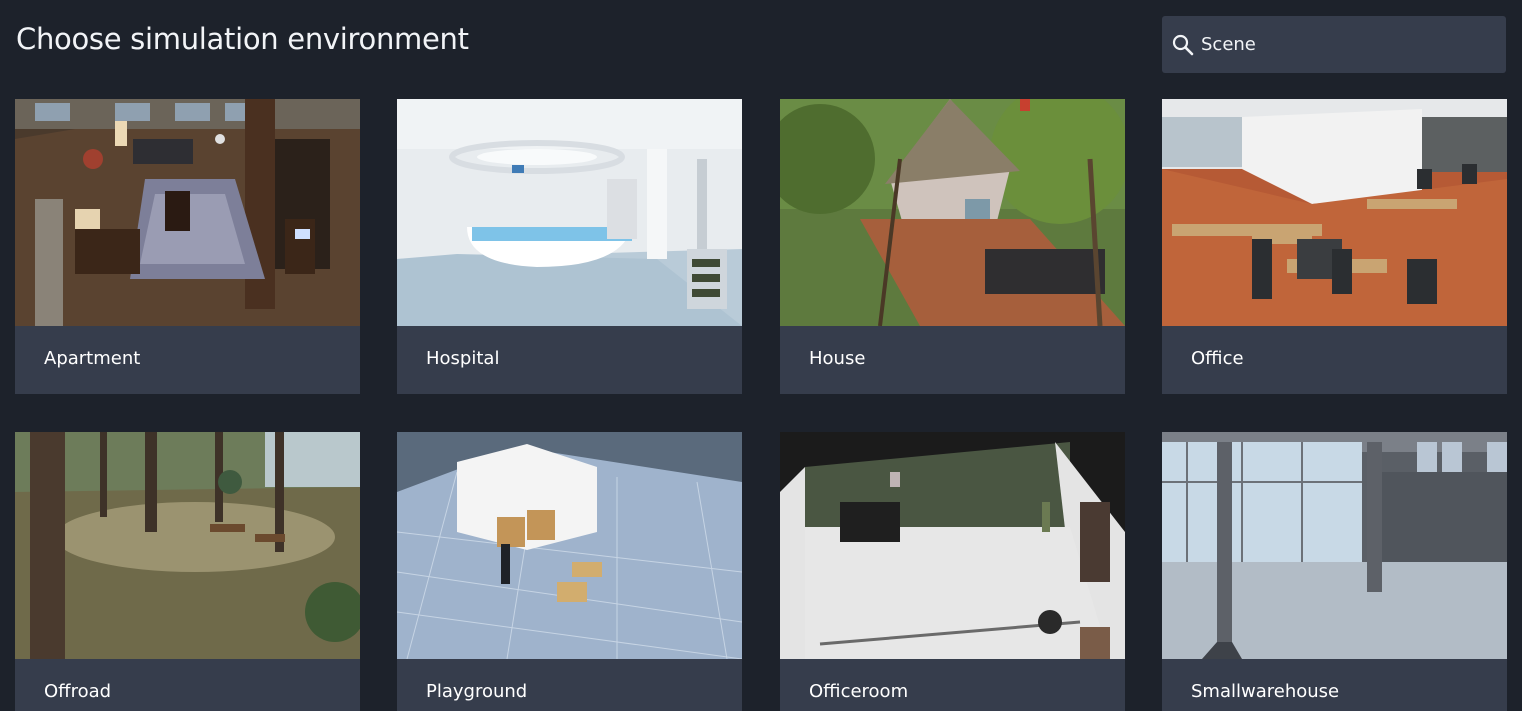  Describe the element at coordinates (463, 358) in the screenshot. I see `environment-label: Hospital` at that location.